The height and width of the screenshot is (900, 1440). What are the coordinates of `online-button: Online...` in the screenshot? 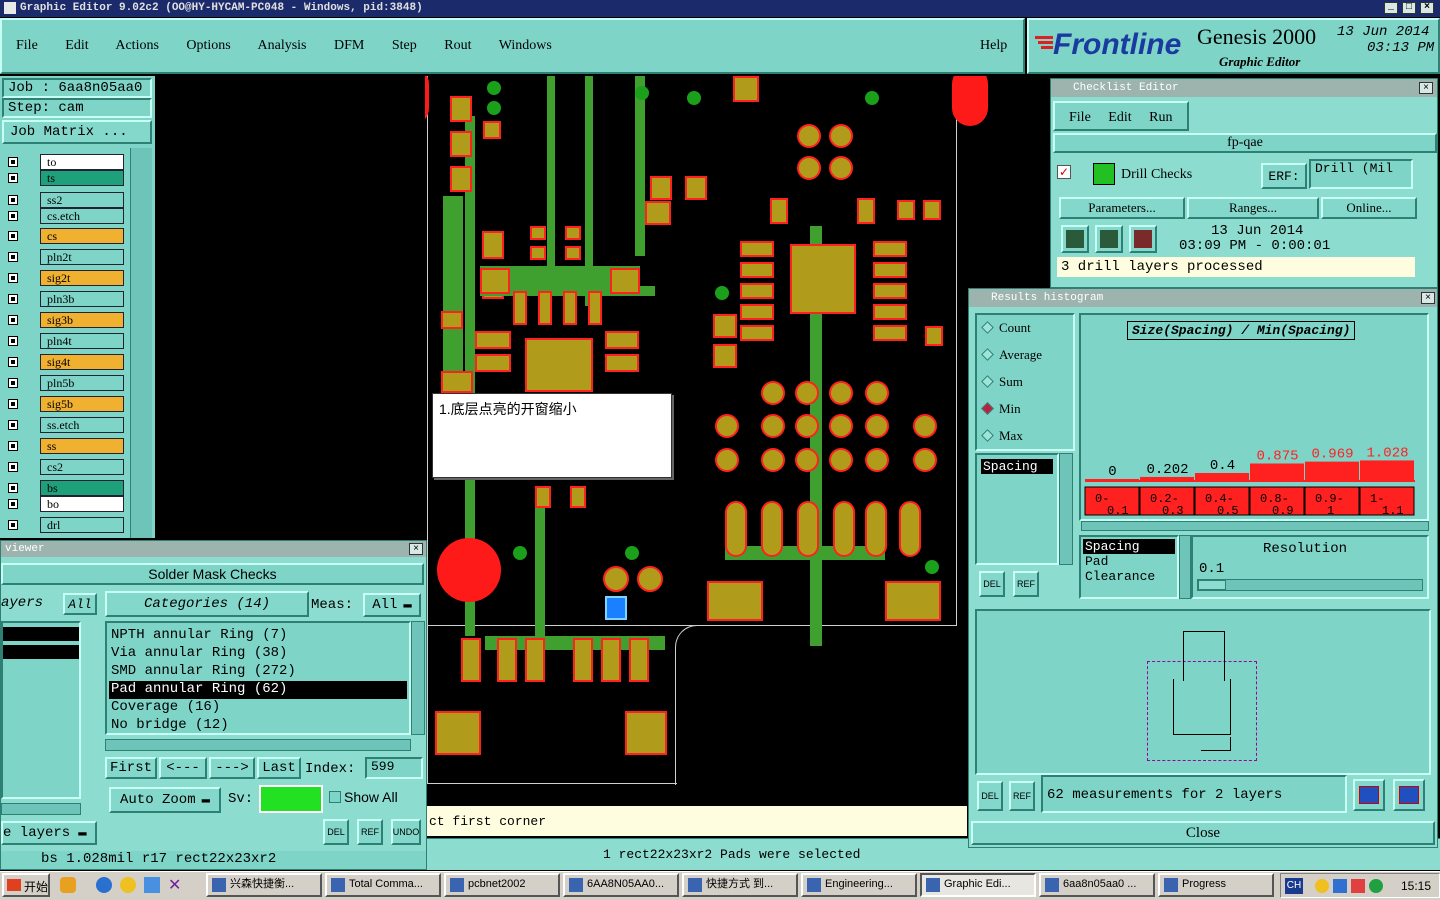 It's located at (1369, 208).